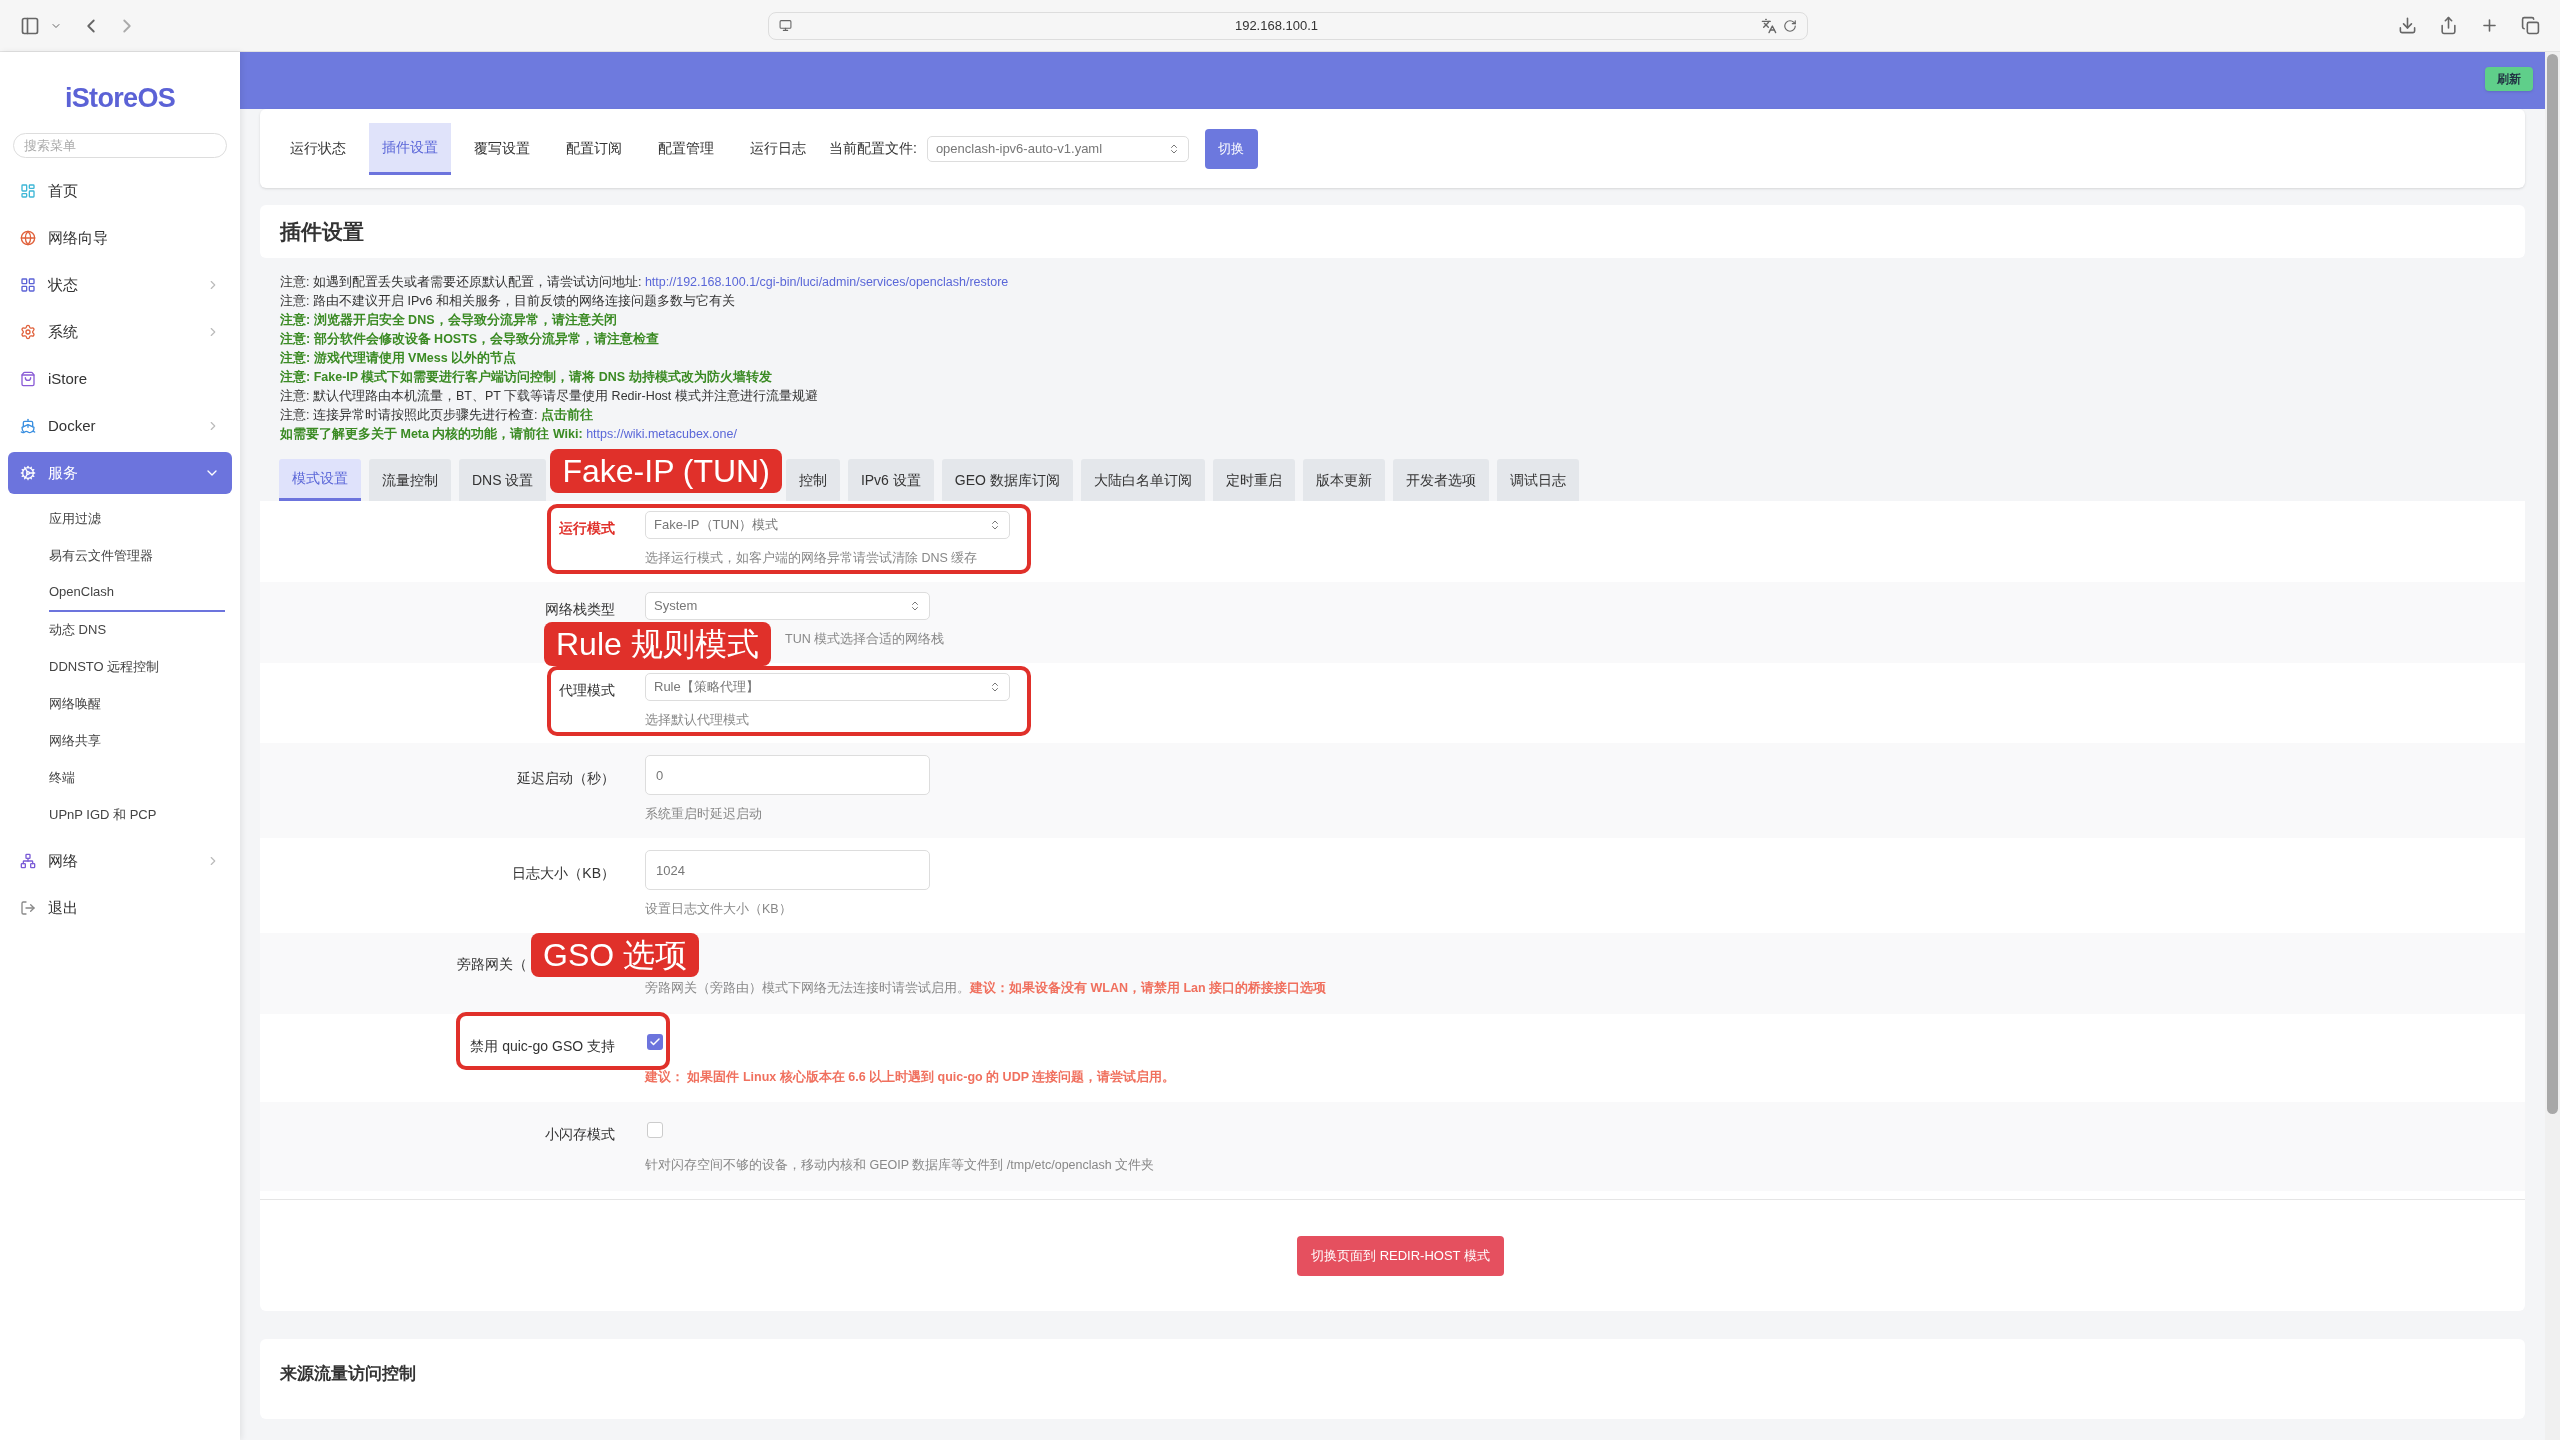 The image size is (2560, 1440). I want to click on sidebar-item: 网络, so click(120, 861).